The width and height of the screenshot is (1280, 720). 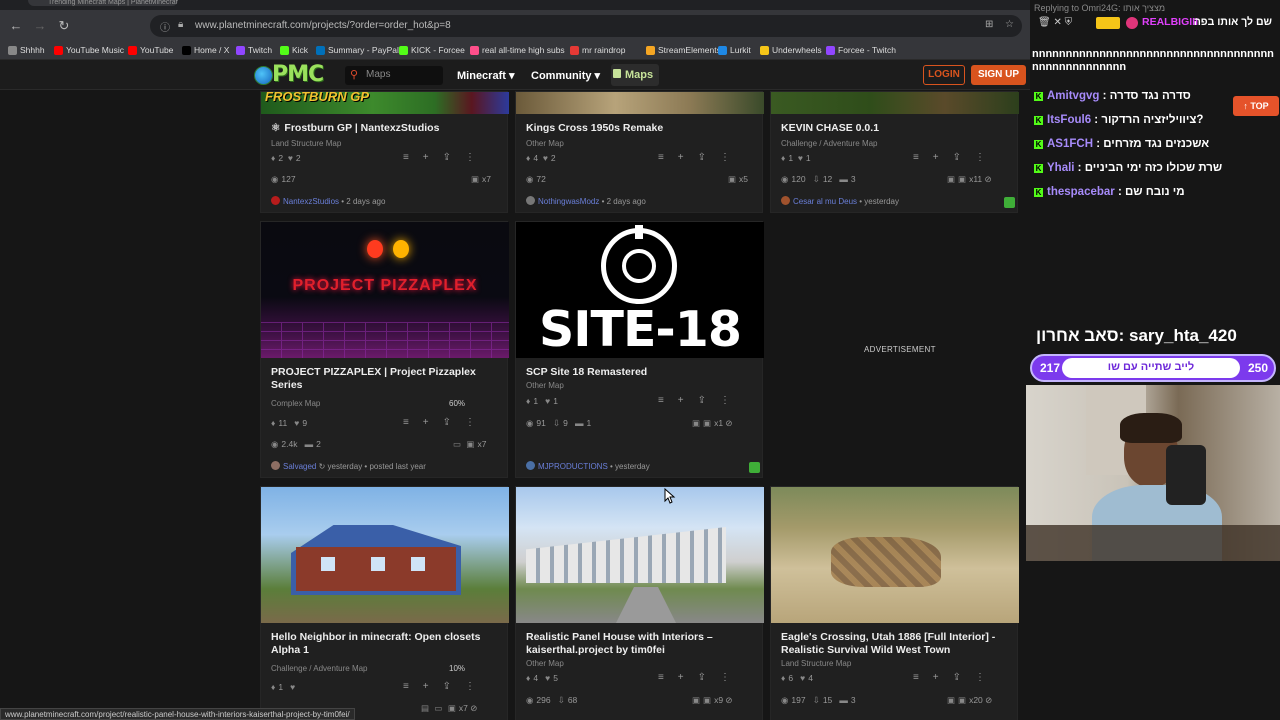 I want to click on globe-icon, so click(x=263, y=75).